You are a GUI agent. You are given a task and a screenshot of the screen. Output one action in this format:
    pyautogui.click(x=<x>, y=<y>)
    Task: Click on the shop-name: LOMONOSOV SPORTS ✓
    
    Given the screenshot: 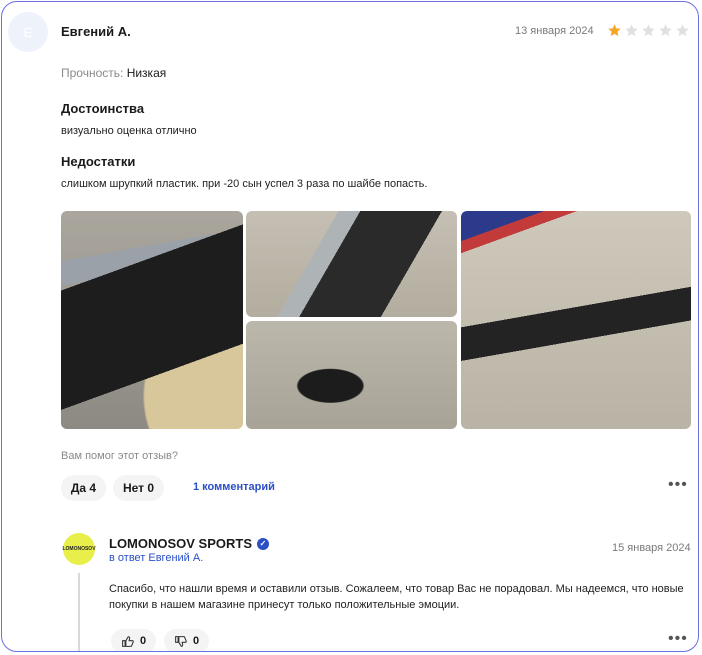 What is the action you would take?
    pyautogui.click(x=189, y=543)
    